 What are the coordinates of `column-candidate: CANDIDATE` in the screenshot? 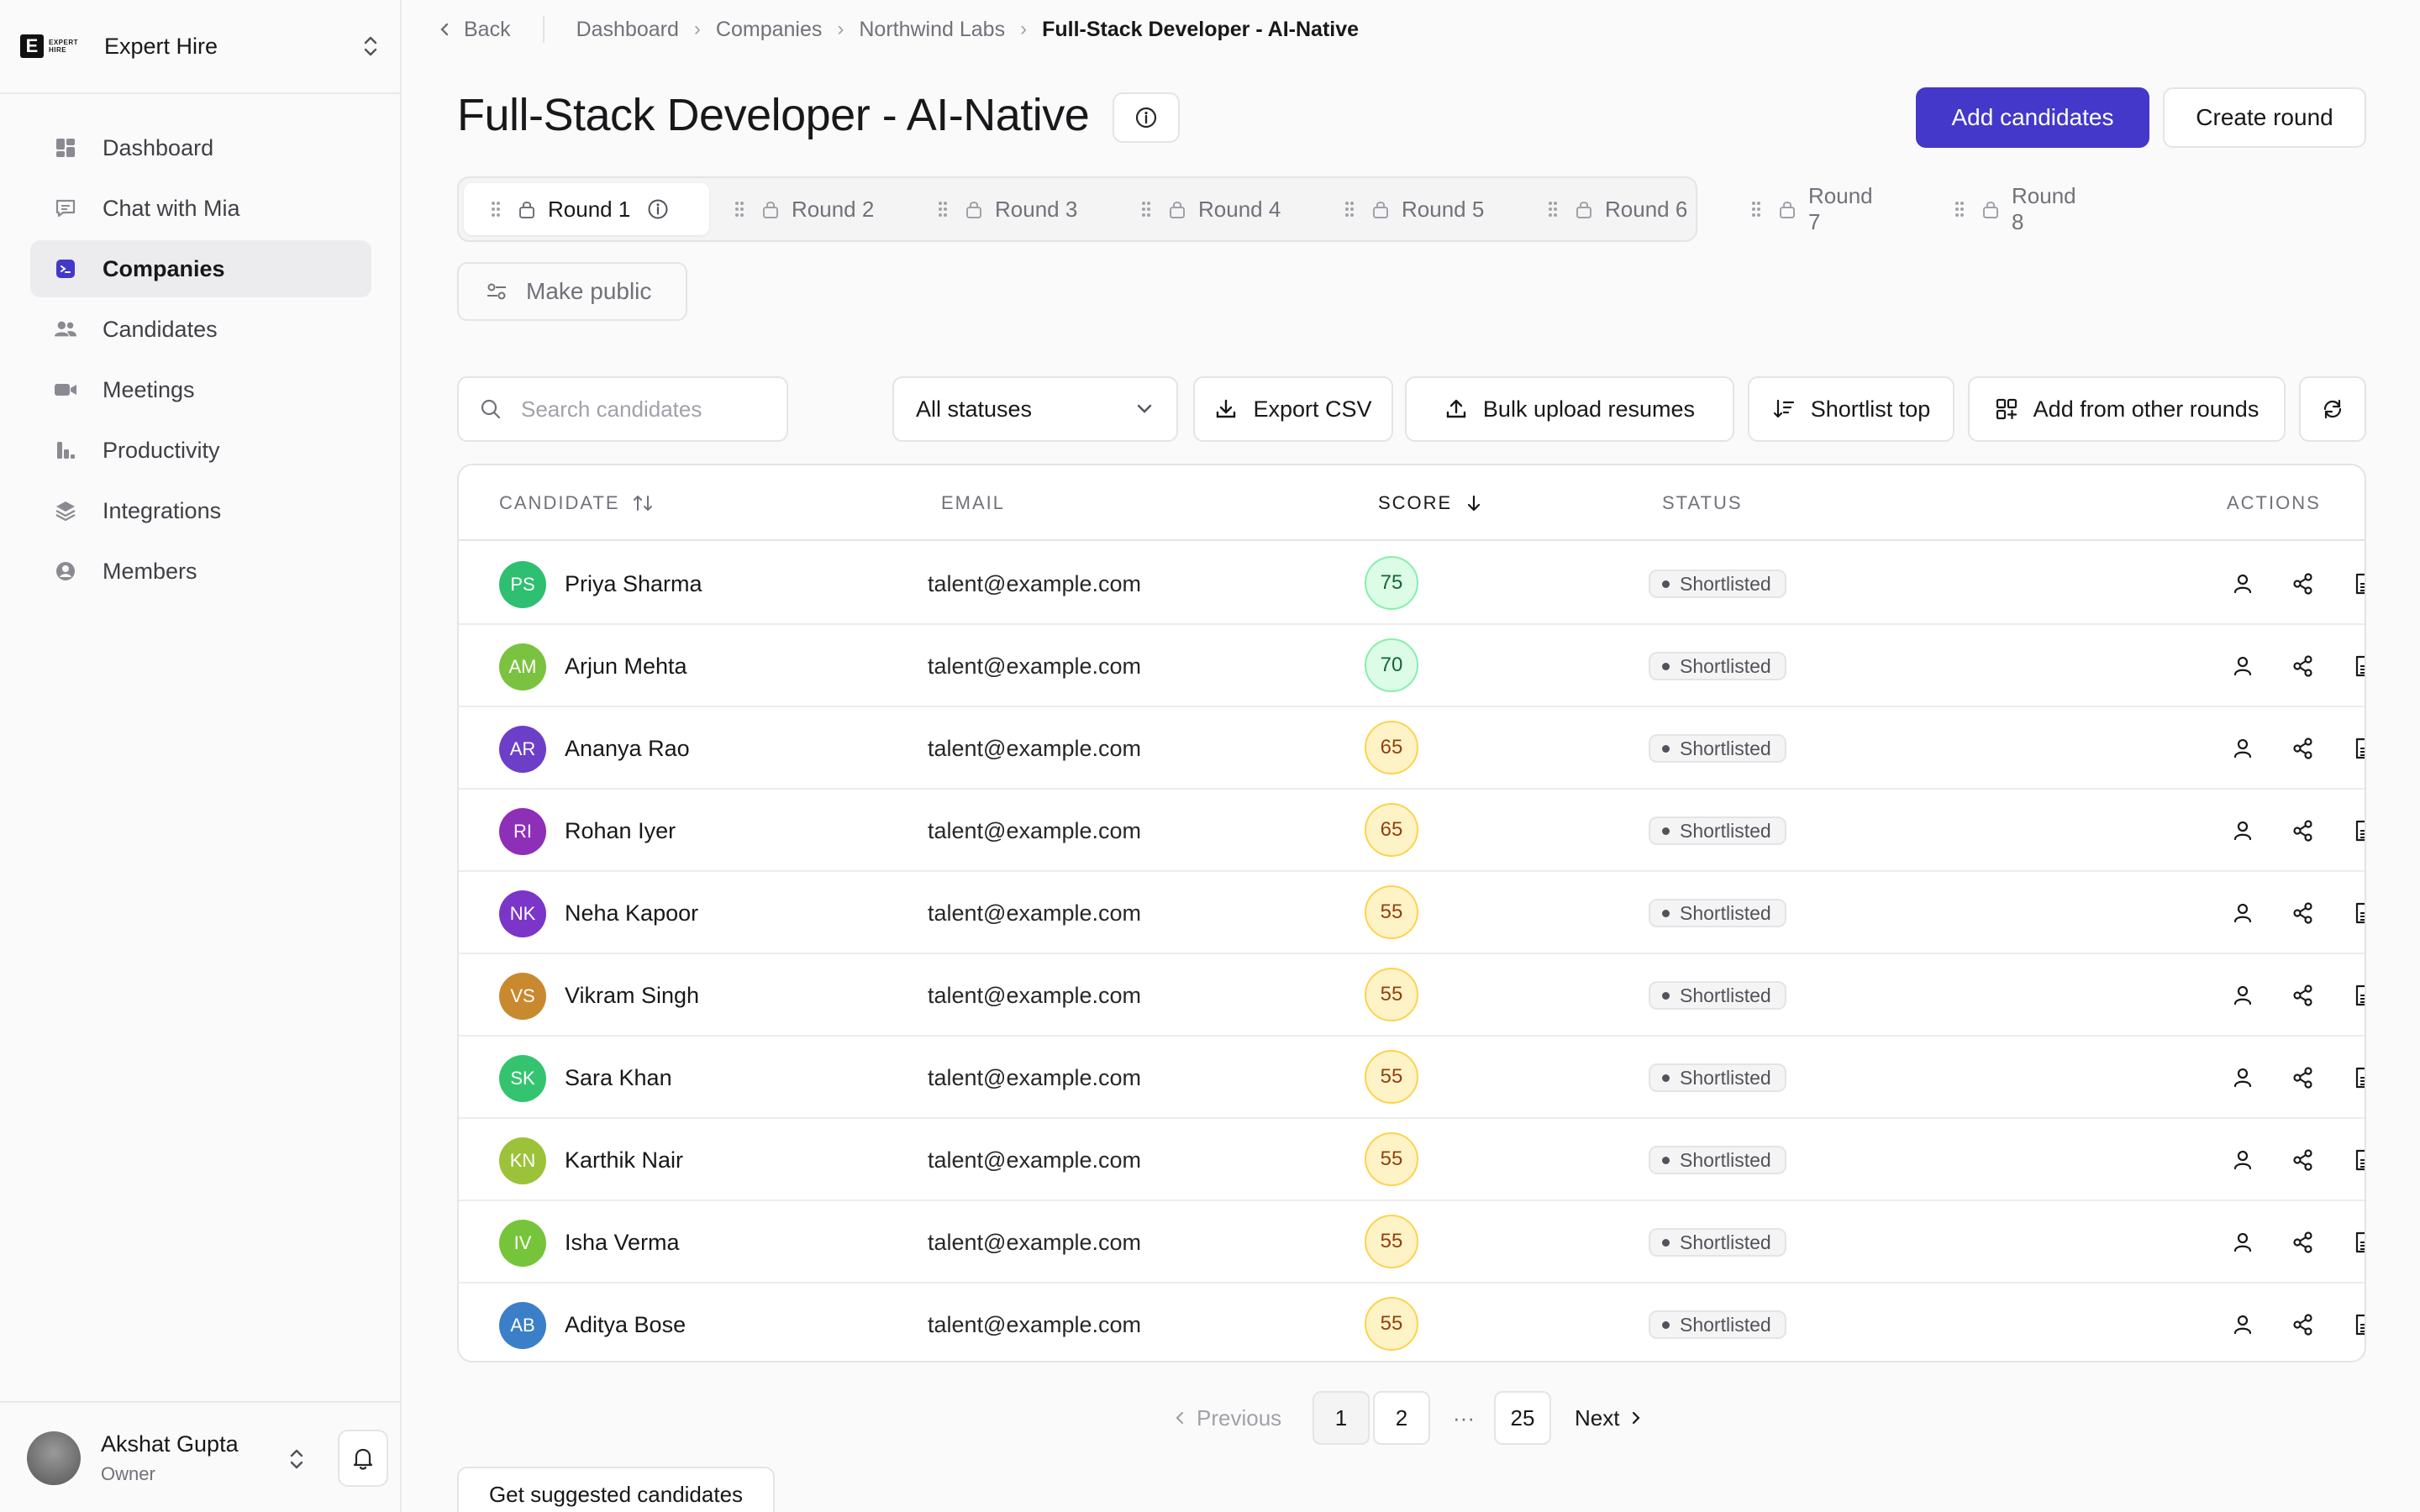 It's located at (576, 503).